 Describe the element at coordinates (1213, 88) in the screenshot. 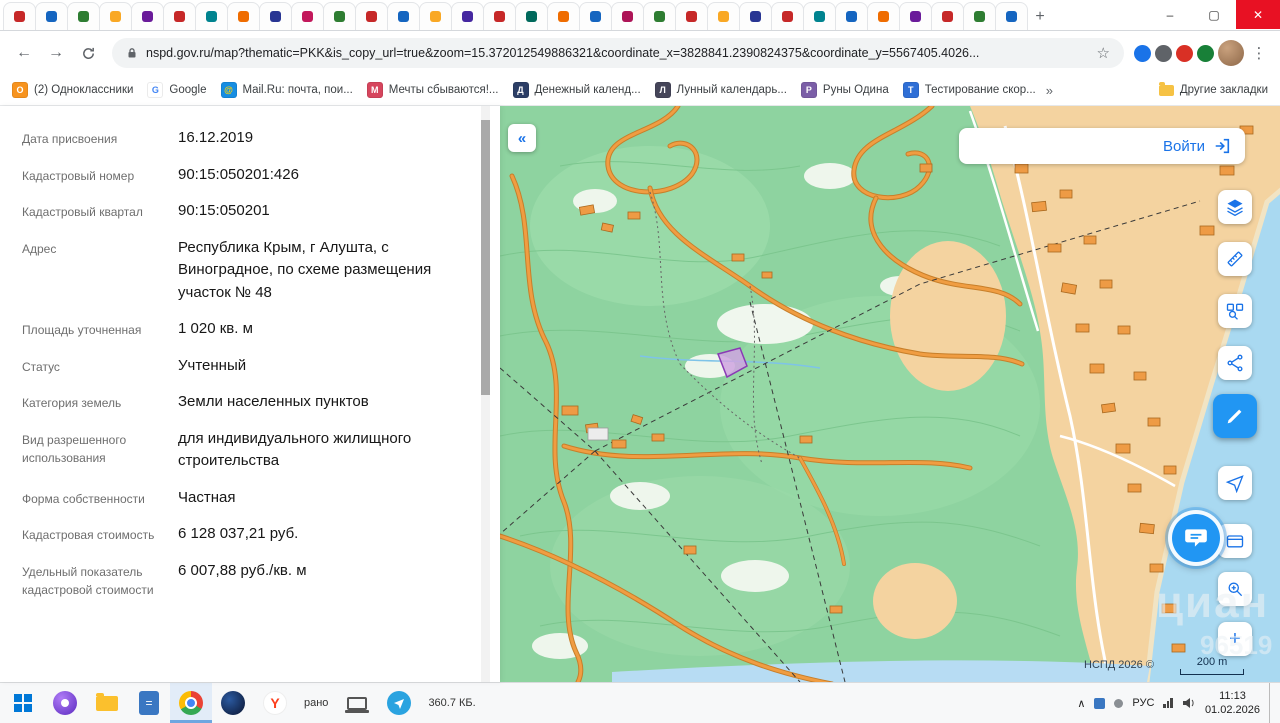

I see `other-bookmarks-button: Другие закладки` at that location.